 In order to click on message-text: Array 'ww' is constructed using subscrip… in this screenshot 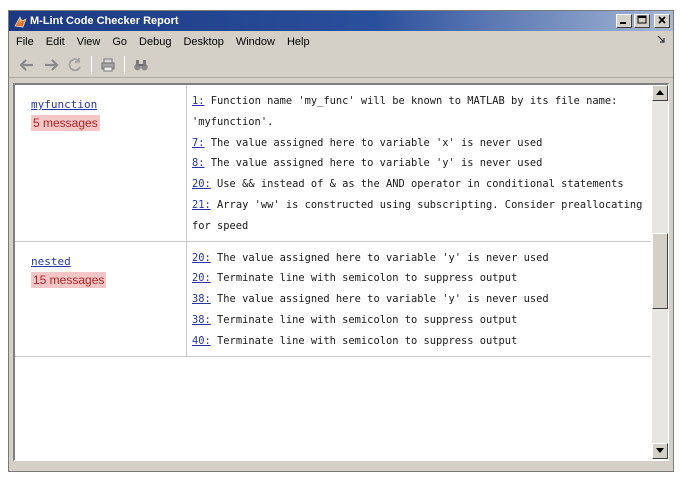, I will do `click(417, 215)`.